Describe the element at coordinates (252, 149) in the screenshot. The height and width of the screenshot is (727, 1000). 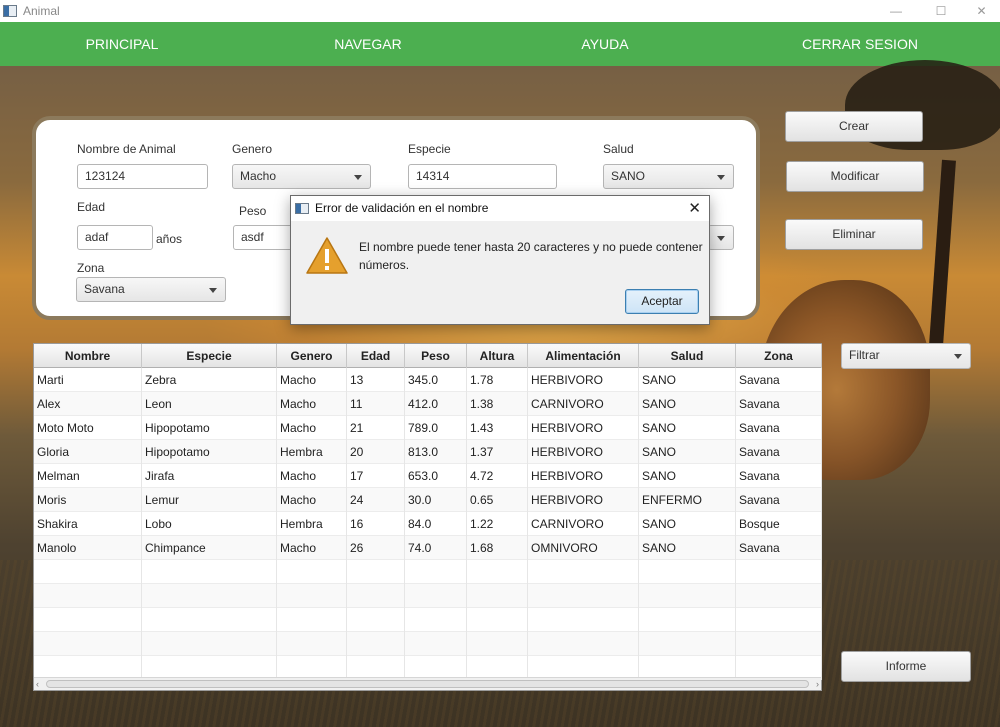
I see `genero-label: Genero` at that location.